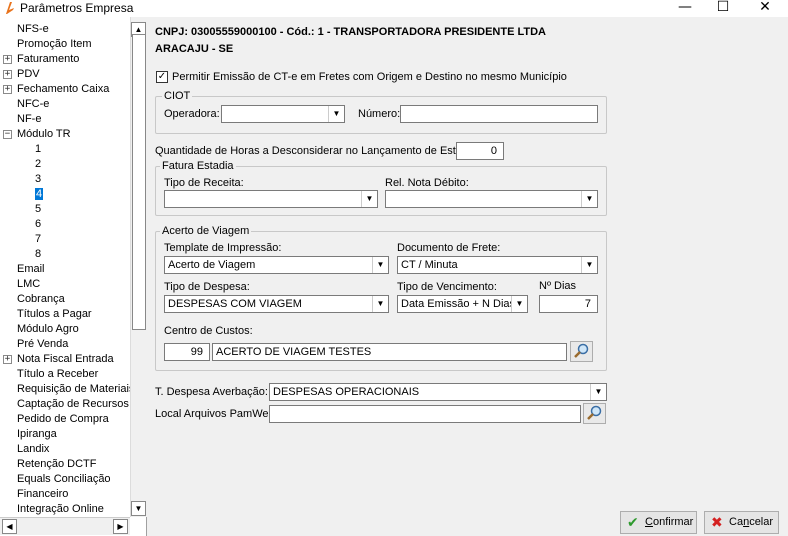 The height and width of the screenshot is (536, 788). Describe the element at coordinates (425, 414) in the screenshot. I see `local-arquivos-input` at that location.